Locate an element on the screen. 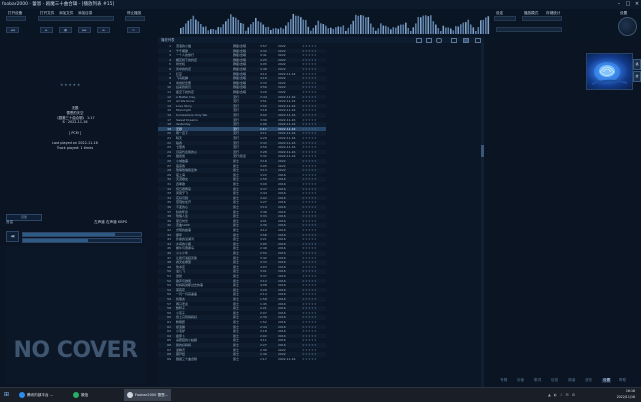 The height and width of the screenshot is (402, 641). start-button: ⊞ is located at coordinates (6, 395).